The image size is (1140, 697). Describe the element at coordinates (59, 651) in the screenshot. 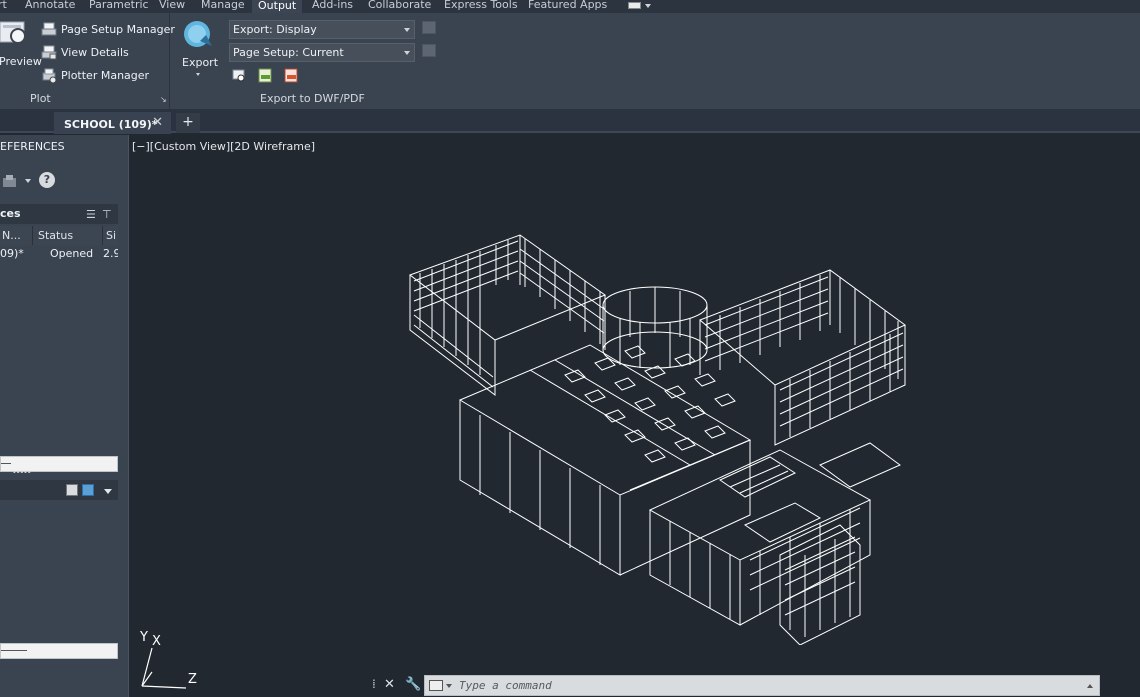

I see `preview-bar` at that location.